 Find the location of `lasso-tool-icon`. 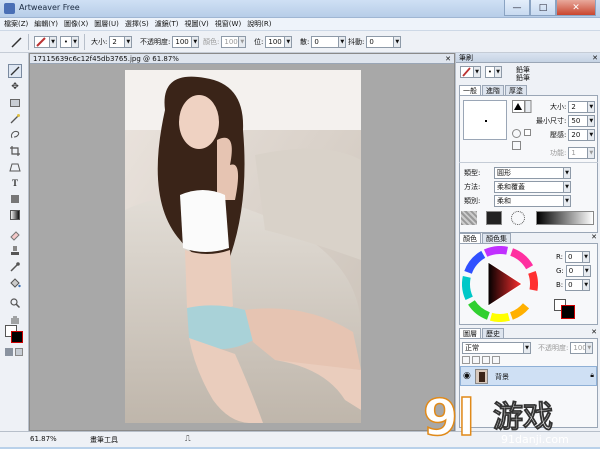

lasso-tool-icon is located at coordinates (15, 135).